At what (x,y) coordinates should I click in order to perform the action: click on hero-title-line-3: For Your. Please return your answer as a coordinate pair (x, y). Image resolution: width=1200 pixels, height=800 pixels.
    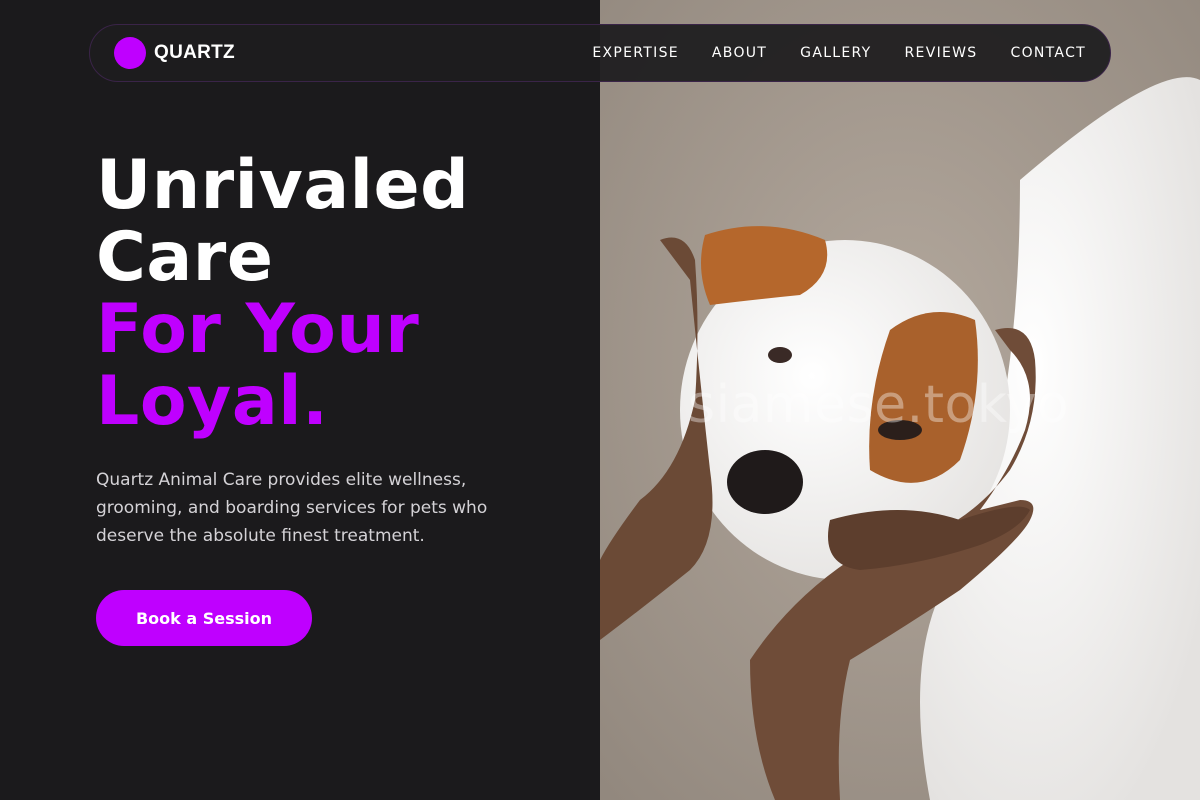
    Looking at the image, I should click on (258, 329).